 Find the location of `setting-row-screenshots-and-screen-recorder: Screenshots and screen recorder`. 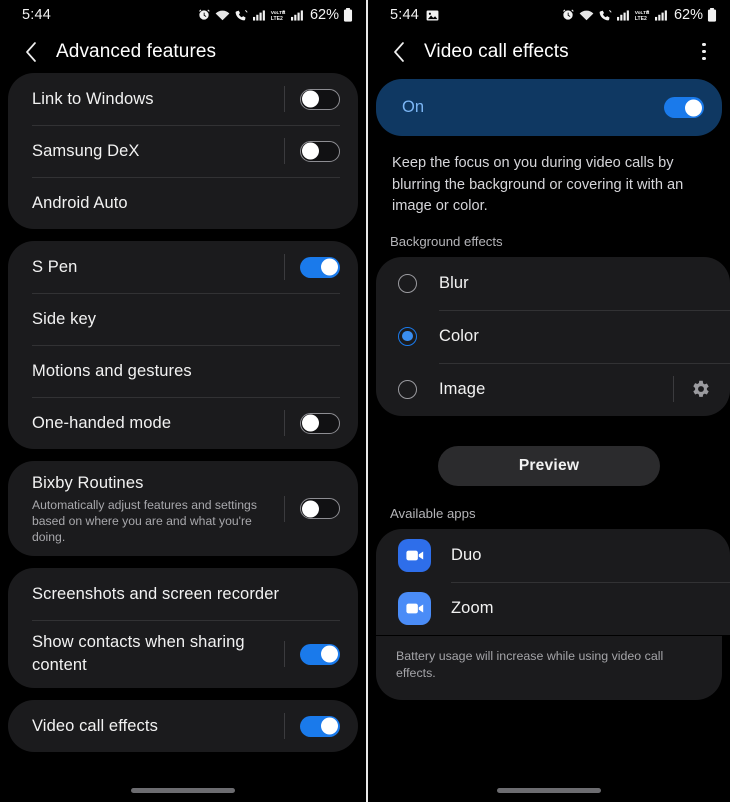

setting-row-screenshots-and-screen-recorder: Screenshots and screen recorder is located at coordinates (183, 594).